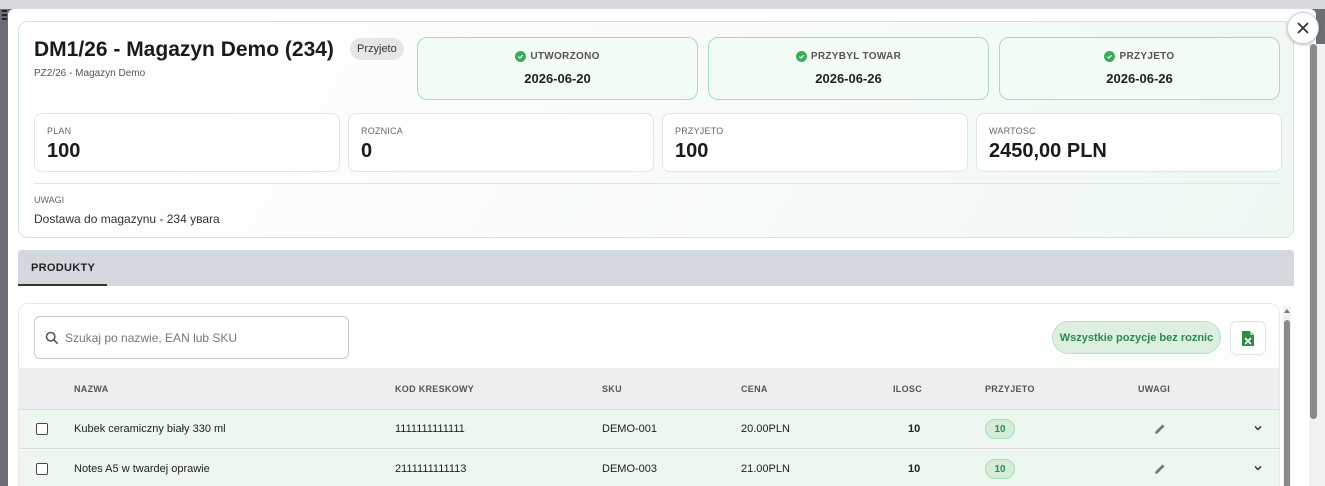  I want to click on stat-received: PRZYJETO 100, so click(815, 142).